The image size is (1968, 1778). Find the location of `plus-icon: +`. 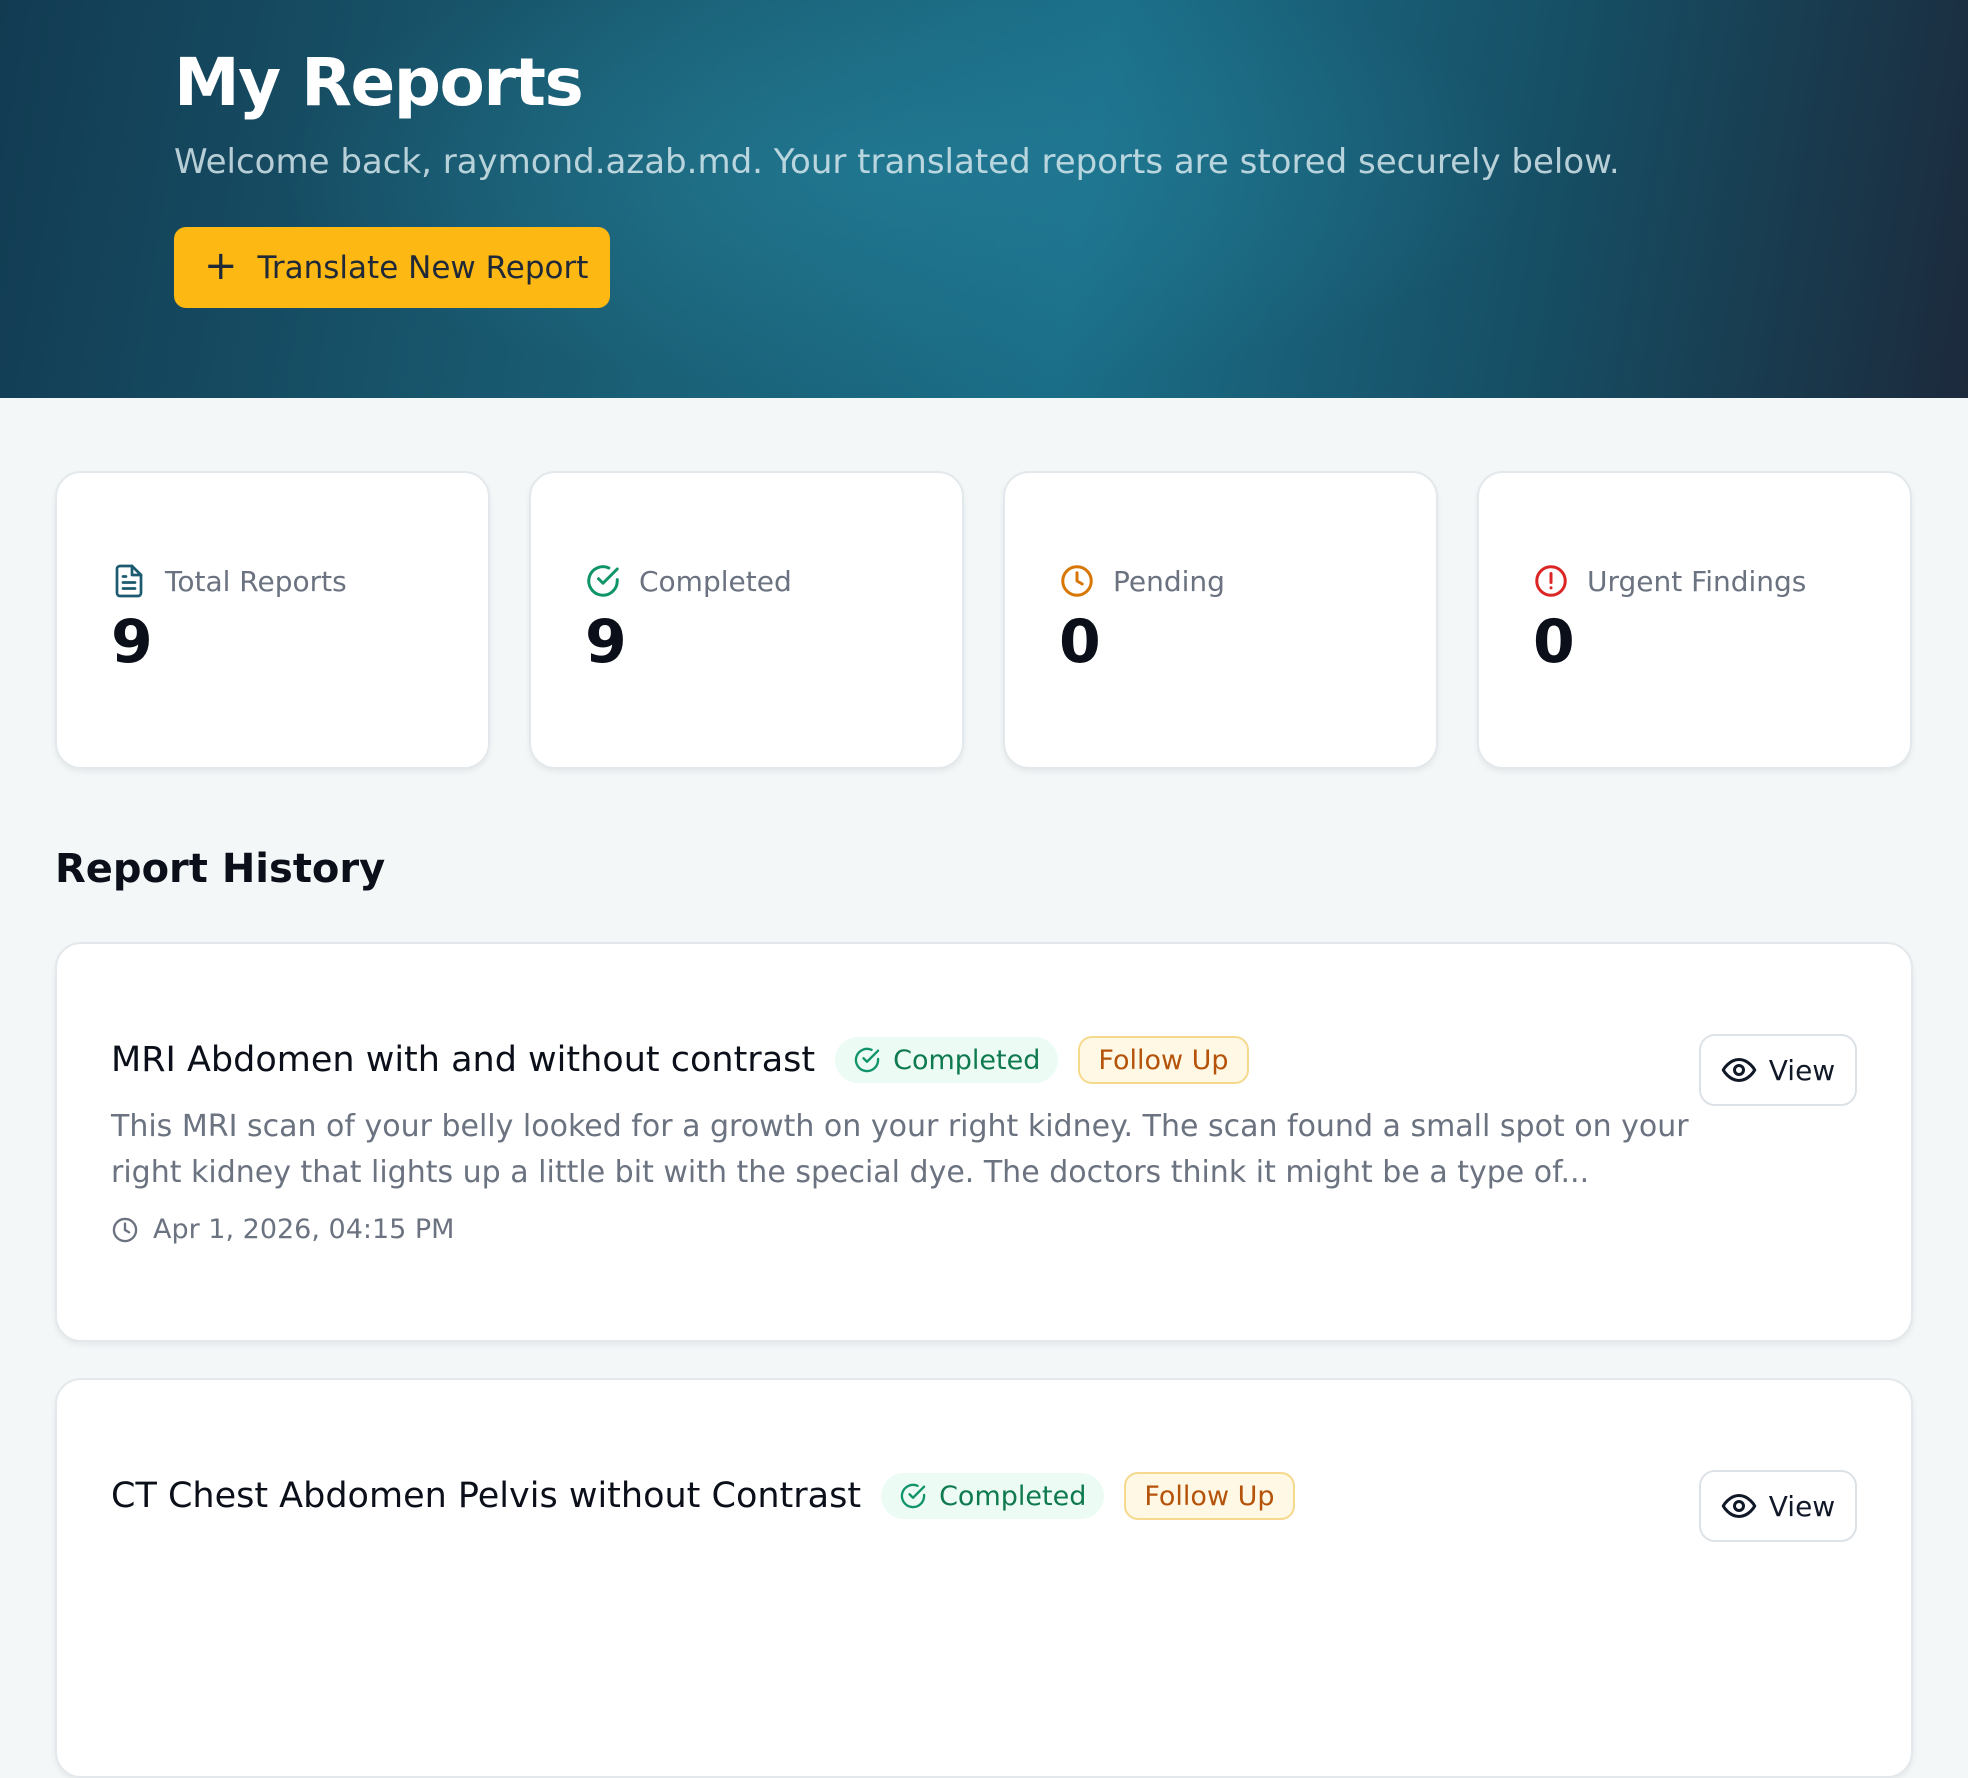

plus-icon: + is located at coordinates (221, 265).